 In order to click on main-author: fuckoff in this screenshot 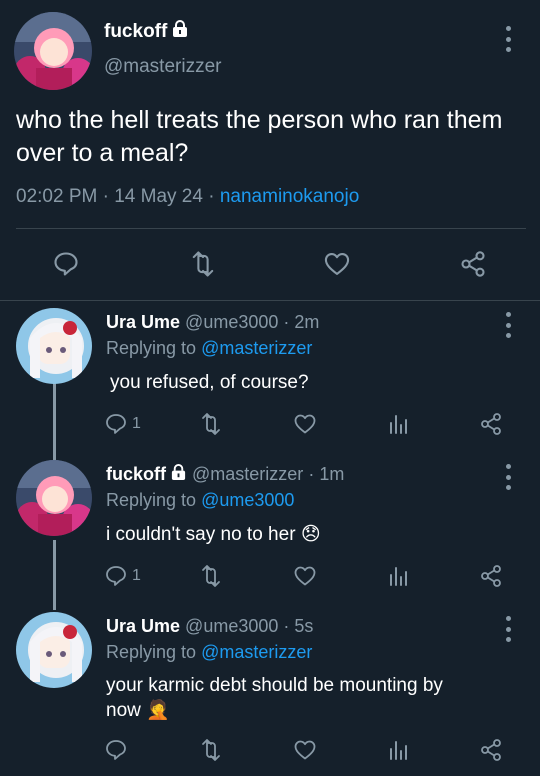, I will do `click(146, 32)`.